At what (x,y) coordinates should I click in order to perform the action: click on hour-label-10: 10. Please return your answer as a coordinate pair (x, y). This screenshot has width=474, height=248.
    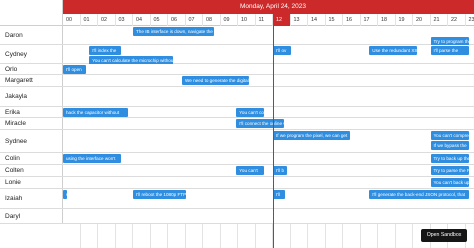
    Looking at the image, I should click on (247, 20).